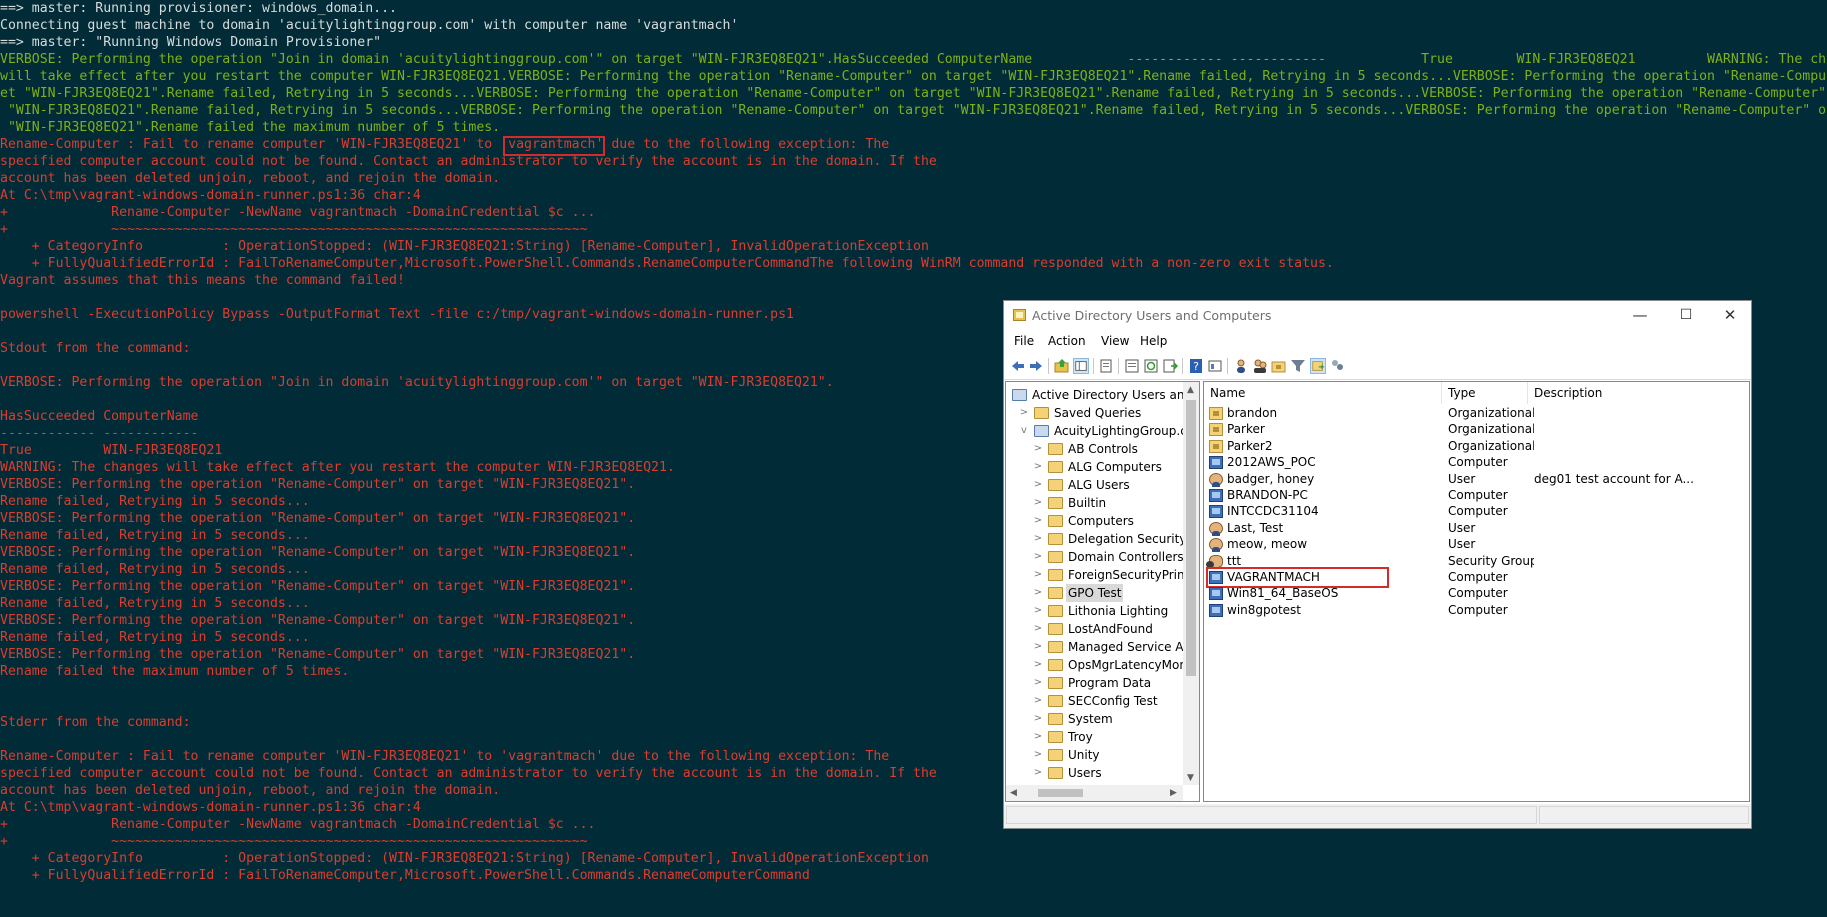 The height and width of the screenshot is (917, 1827). Describe the element at coordinates (1640, 316) in the screenshot. I see `minimize-button: —` at that location.